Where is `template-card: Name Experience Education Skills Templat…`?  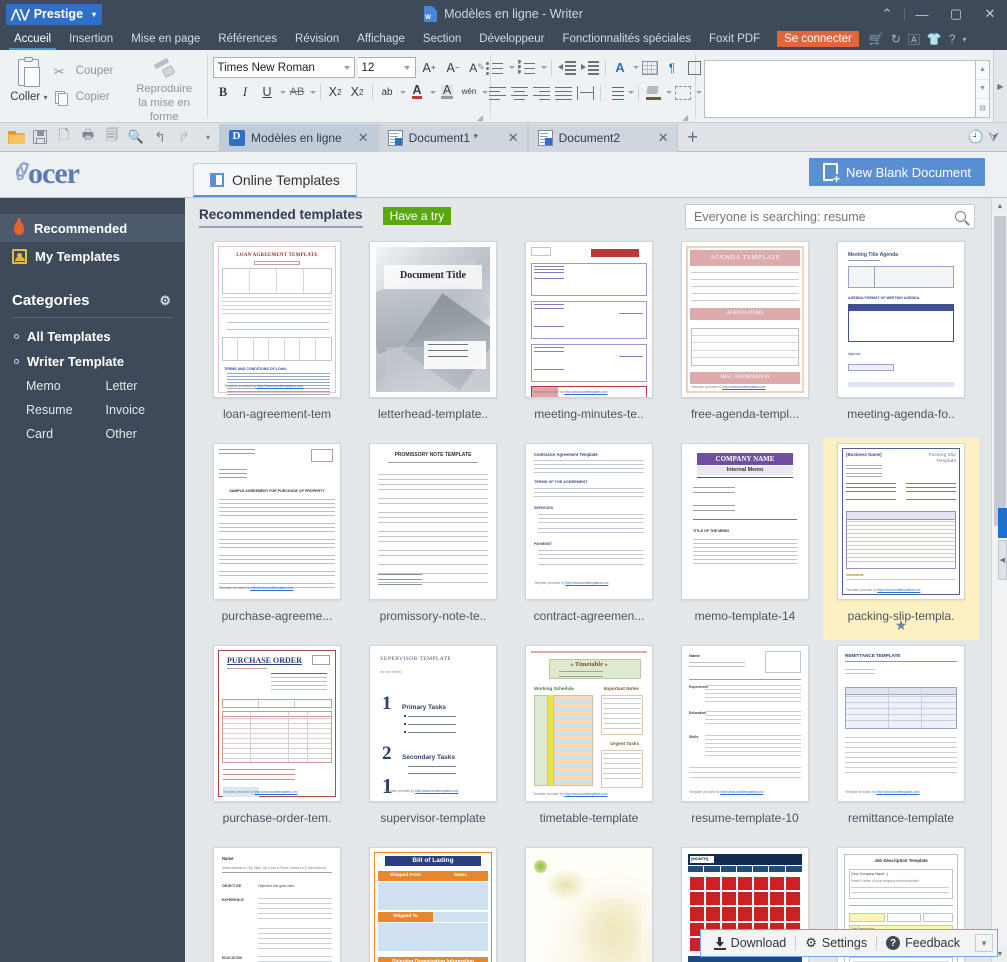 template-card: Name Experience Education Skills Templat… is located at coordinates (745, 741).